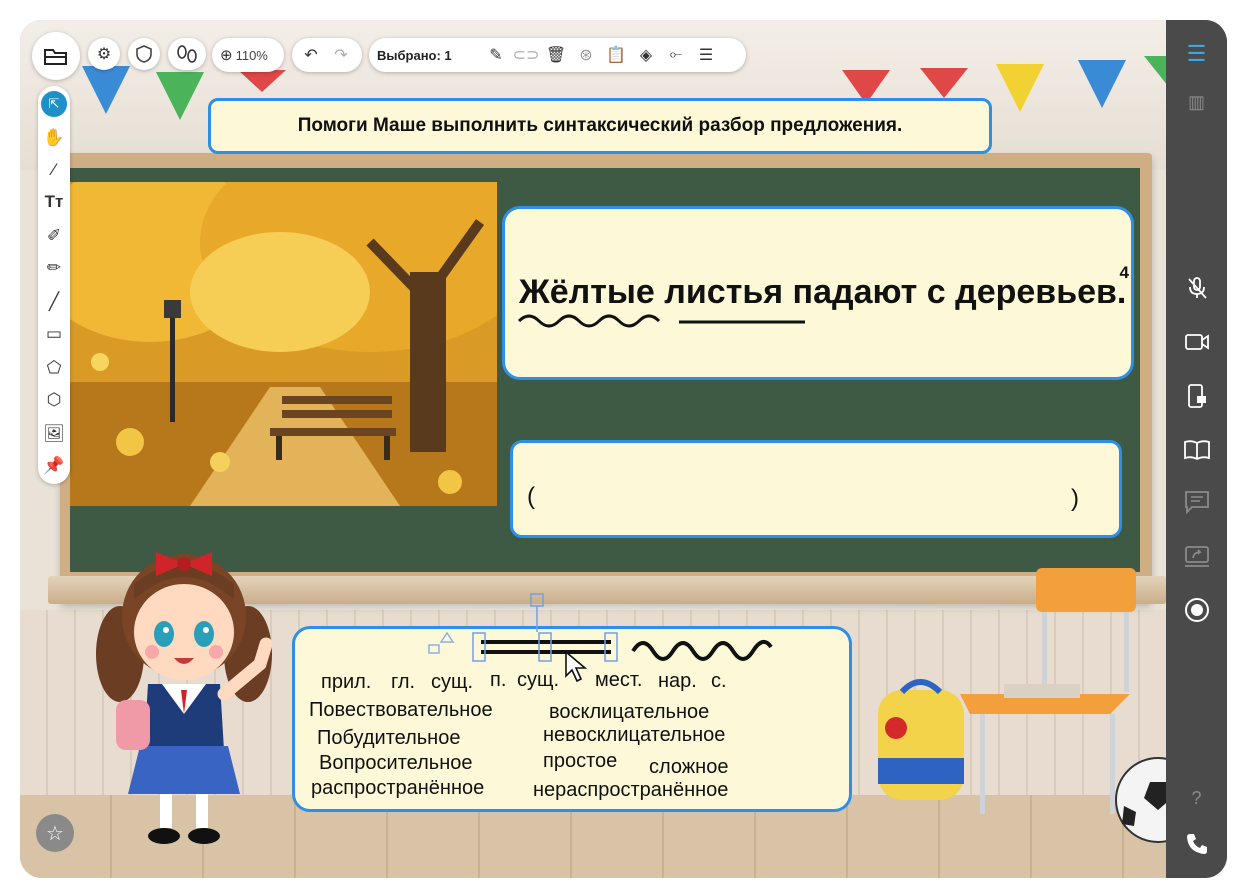  Describe the element at coordinates (531, 496) in the screenshot. I see `open-parenthesis: (` at that location.